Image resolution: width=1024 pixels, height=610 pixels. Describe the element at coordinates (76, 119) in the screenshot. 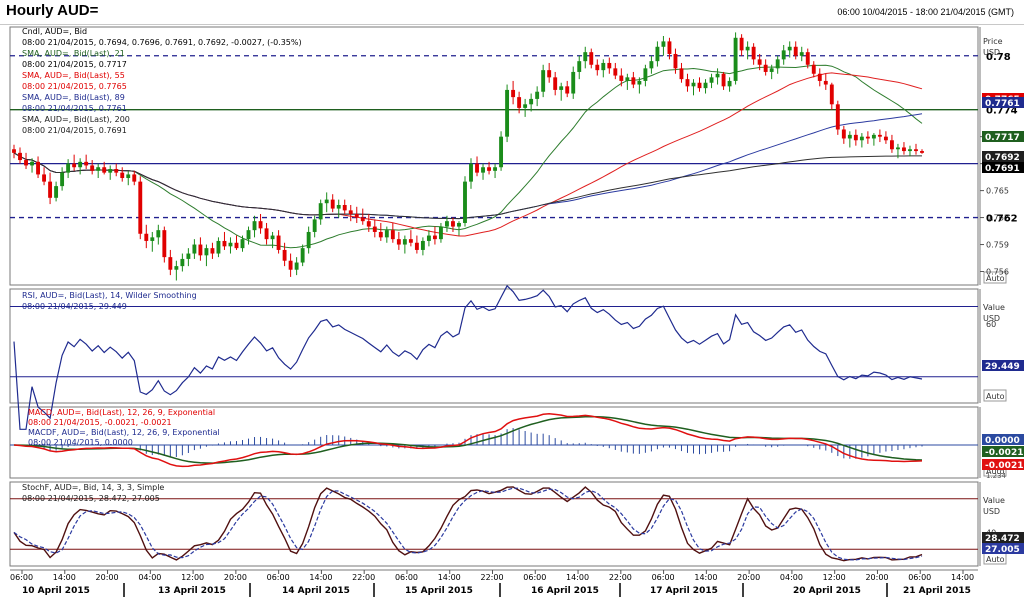

I see `price-legend-line: SMA, AUD=, Bid(Last), 200` at that location.